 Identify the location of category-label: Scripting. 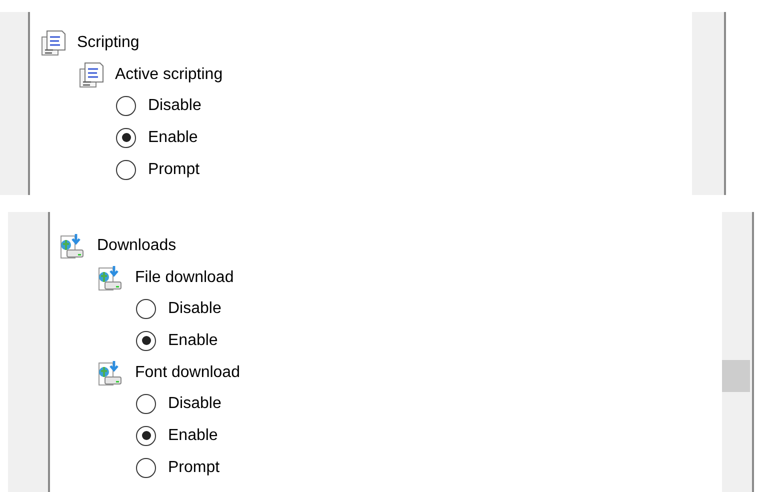
(108, 43).